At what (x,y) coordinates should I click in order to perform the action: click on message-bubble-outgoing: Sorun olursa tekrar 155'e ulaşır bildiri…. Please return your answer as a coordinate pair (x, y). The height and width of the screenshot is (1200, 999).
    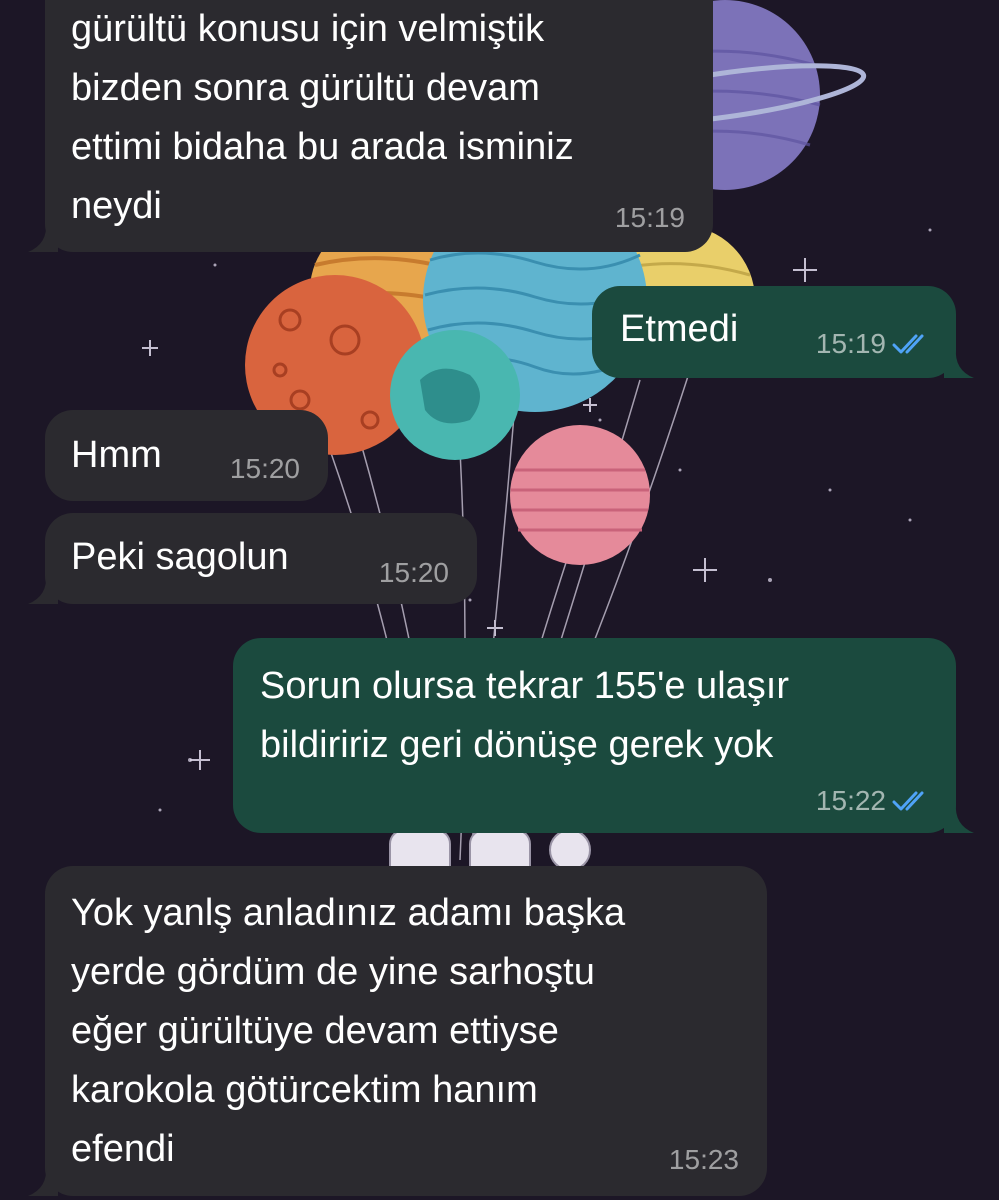
    Looking at the image, I should click on (594, 735).